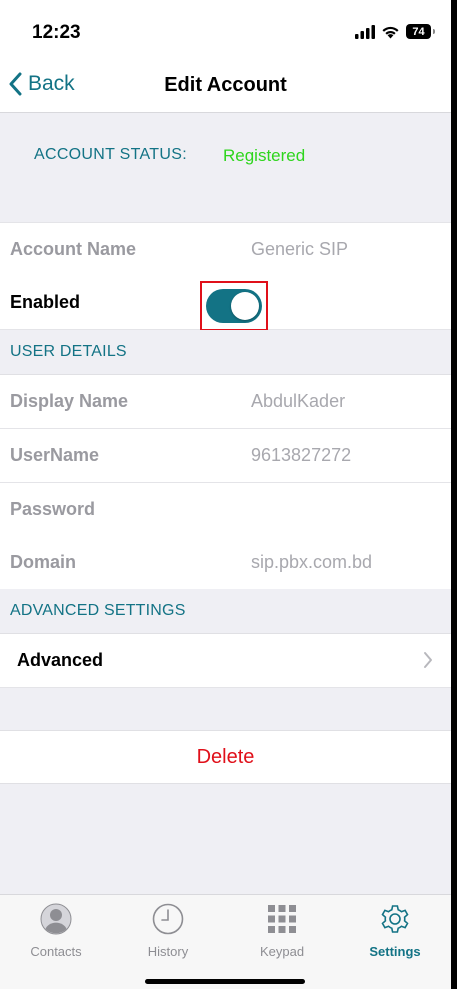  Describe the element at coordinates (390, 32) in the screenshot. I see `wifi-icon` at that location.